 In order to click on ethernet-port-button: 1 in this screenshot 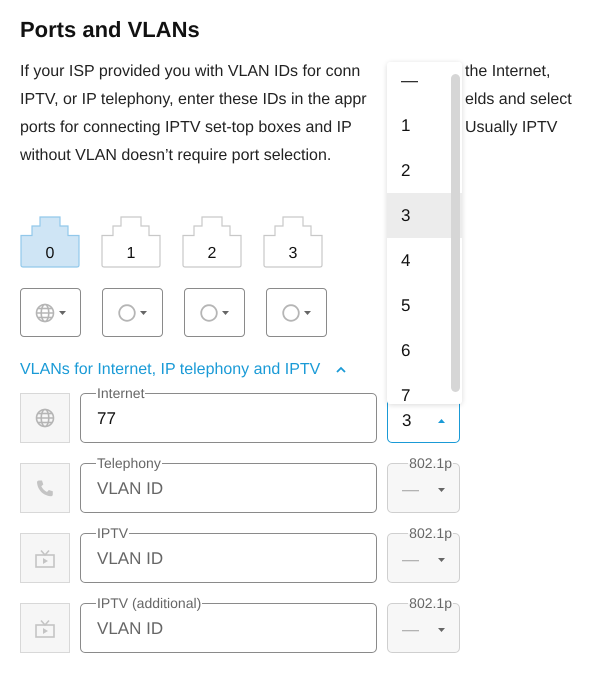, I will do `click(131, 242)`.